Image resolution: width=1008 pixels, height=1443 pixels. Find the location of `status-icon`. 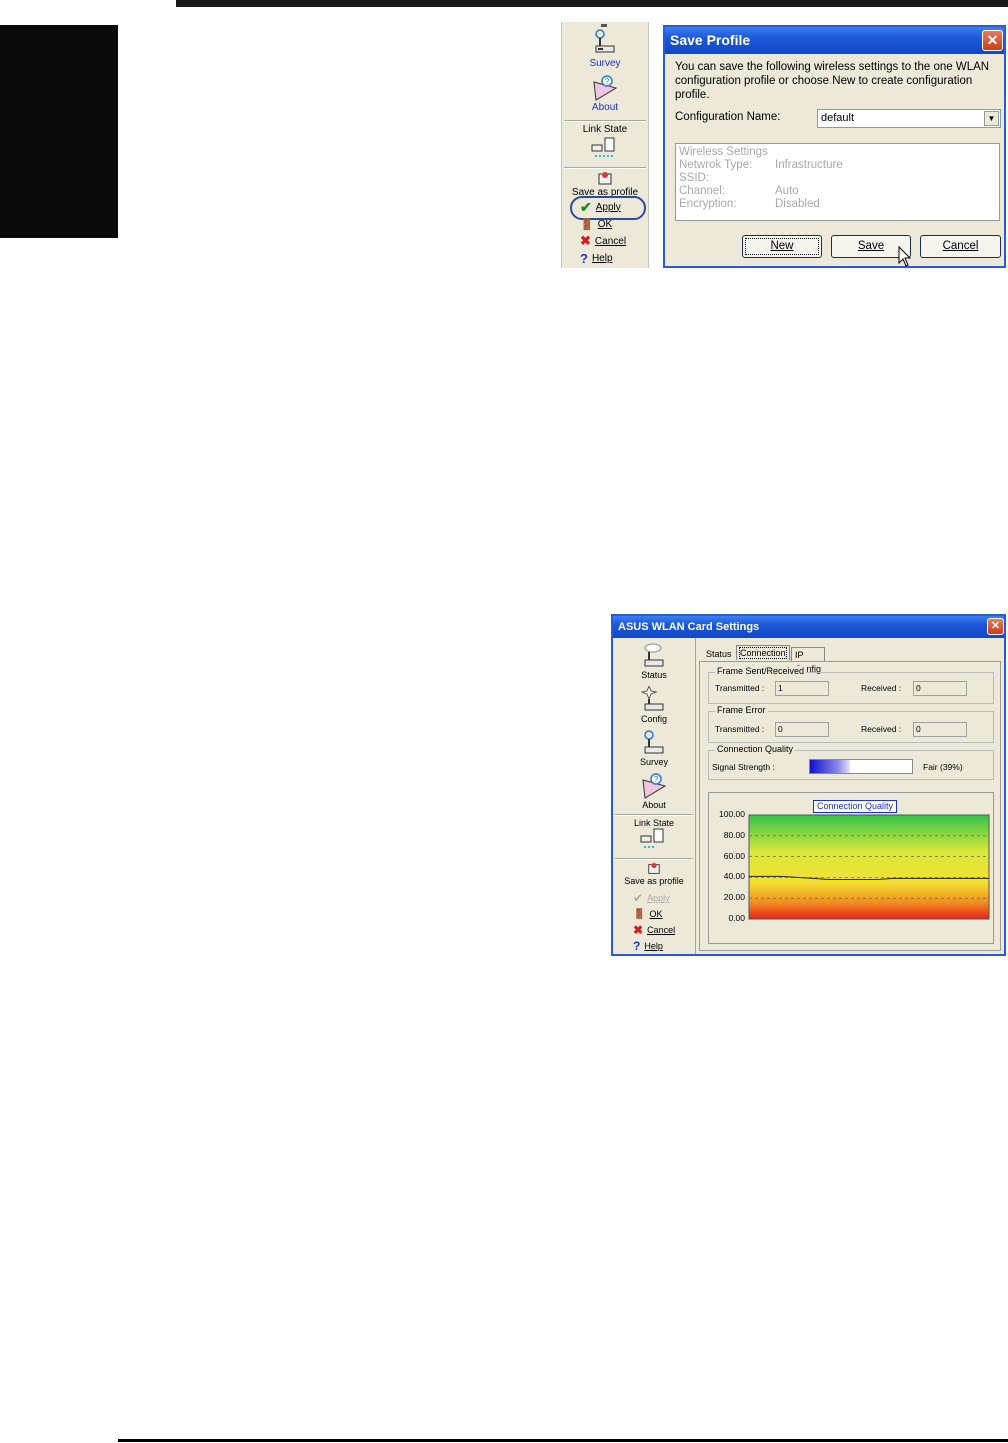

status-icon is located at coordinates (654, 655).